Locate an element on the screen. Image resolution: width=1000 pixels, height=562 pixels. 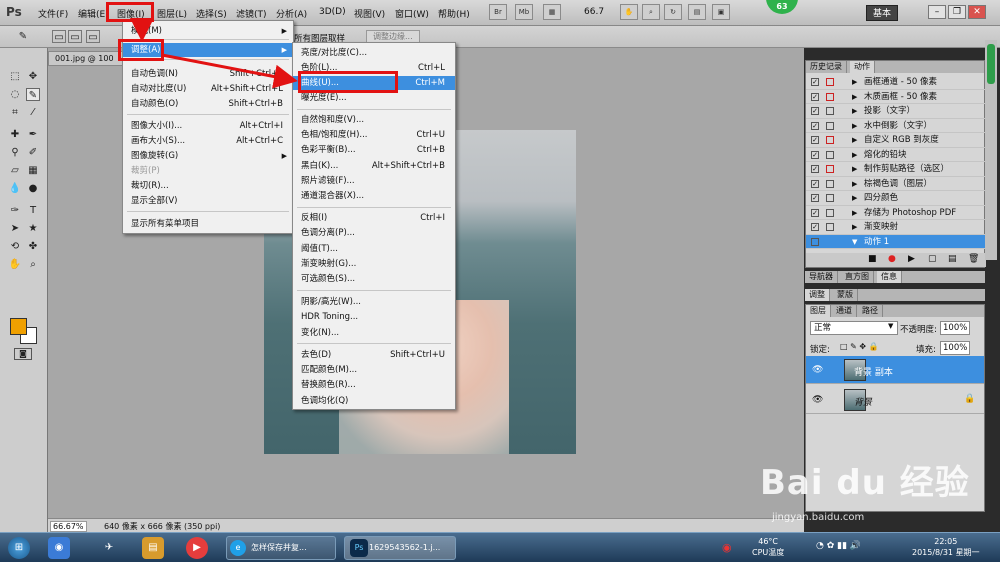
menu-file: 文件(F) is located at coordinates (53, 13).